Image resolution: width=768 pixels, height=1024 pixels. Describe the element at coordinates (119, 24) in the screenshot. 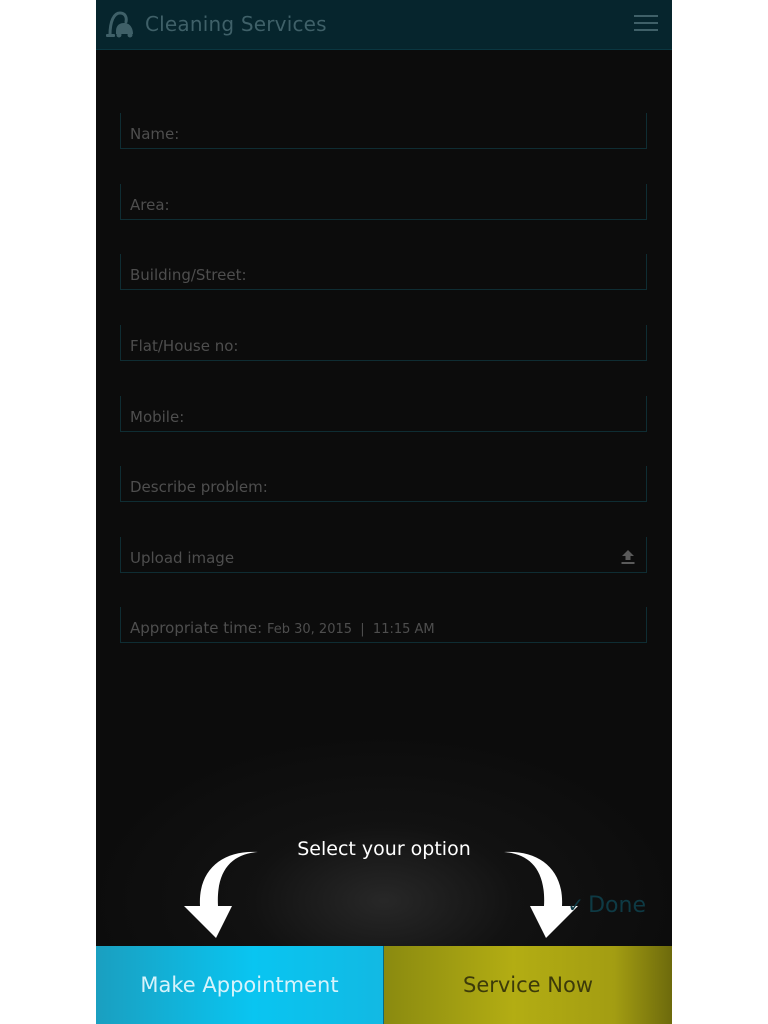

I see `vacuum-cleaner-icon` at that location.